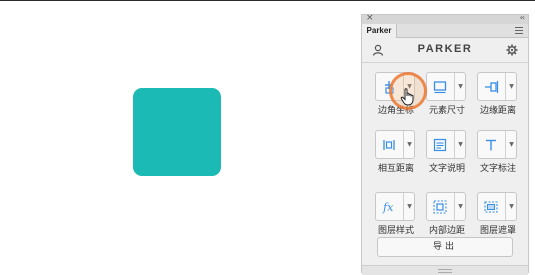 The image size is (535, 275). I want to click on canvas-top-edge, so click(267, 0).